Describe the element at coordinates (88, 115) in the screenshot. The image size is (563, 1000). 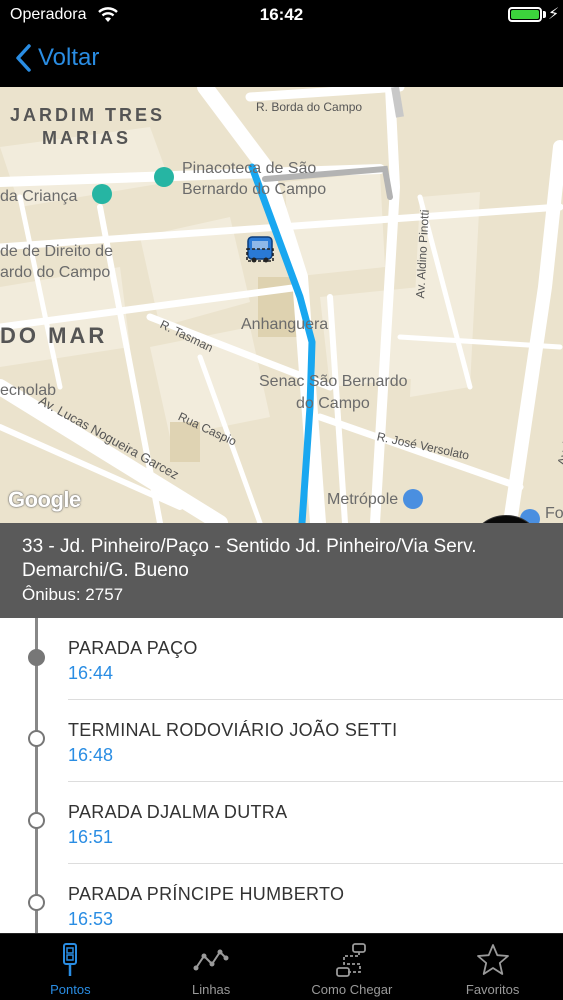
I see `map-label-jardim-tres: JARDIM TRES` at that location.